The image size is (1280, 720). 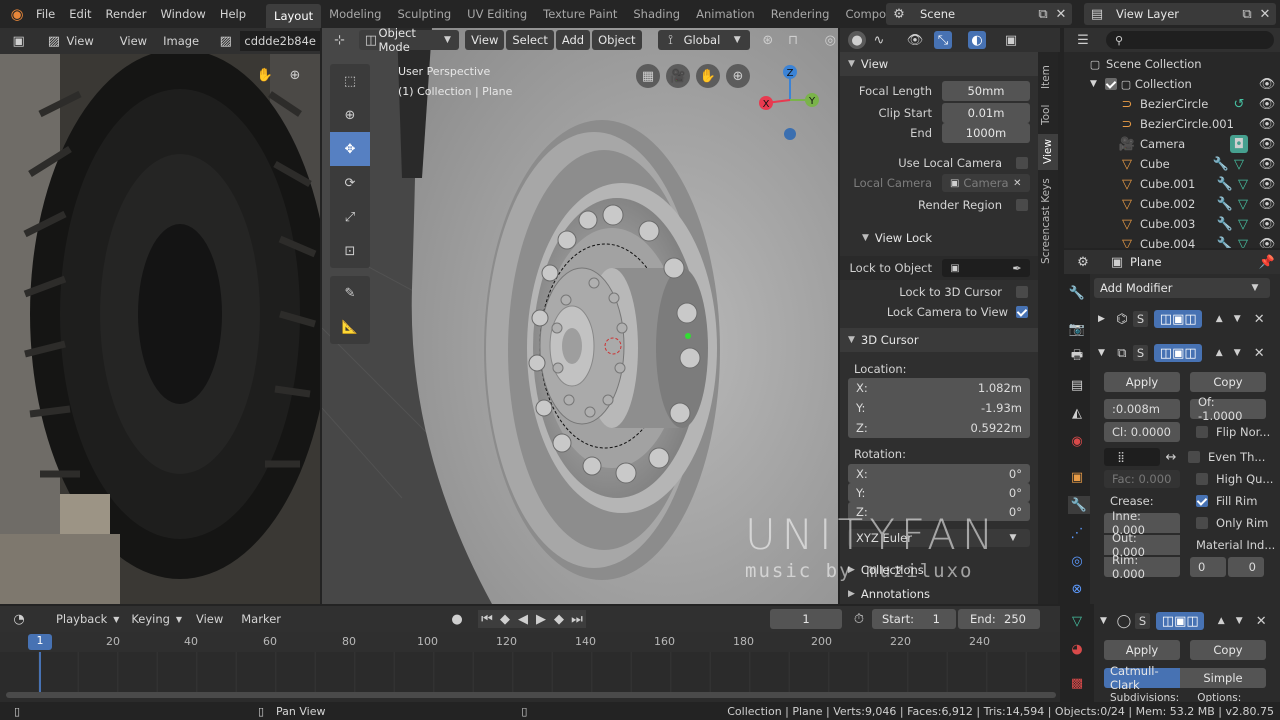 What do you see at coordinates (350, 149) in the screenshot?
I see `tool-move: ✥` at bounding box center [350, 149].